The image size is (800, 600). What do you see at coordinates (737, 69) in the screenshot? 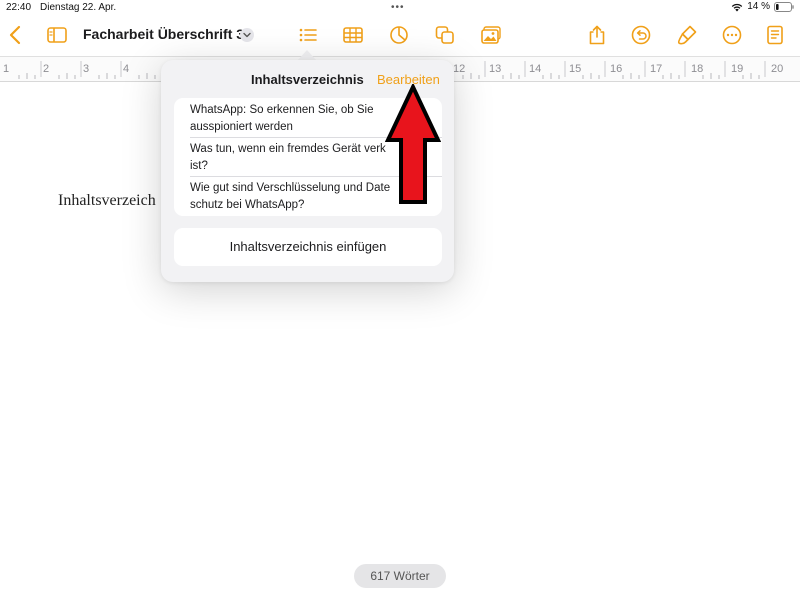
I see `ruler-number: 19` at bounding box center [737, 69].